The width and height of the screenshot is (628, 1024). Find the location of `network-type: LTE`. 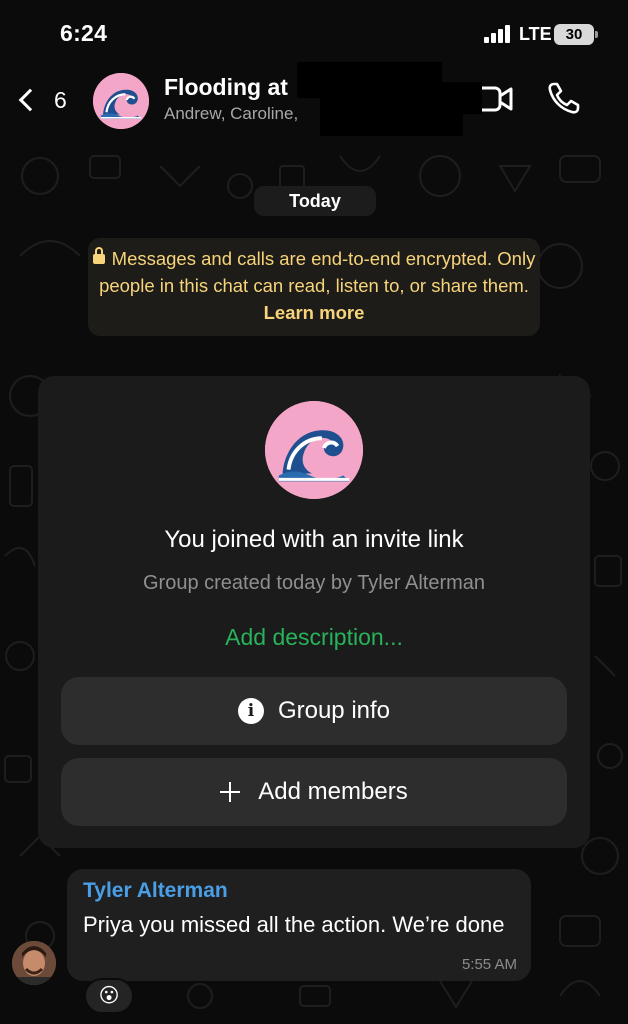

network-type: LTE is located at coordinates (535, 34).